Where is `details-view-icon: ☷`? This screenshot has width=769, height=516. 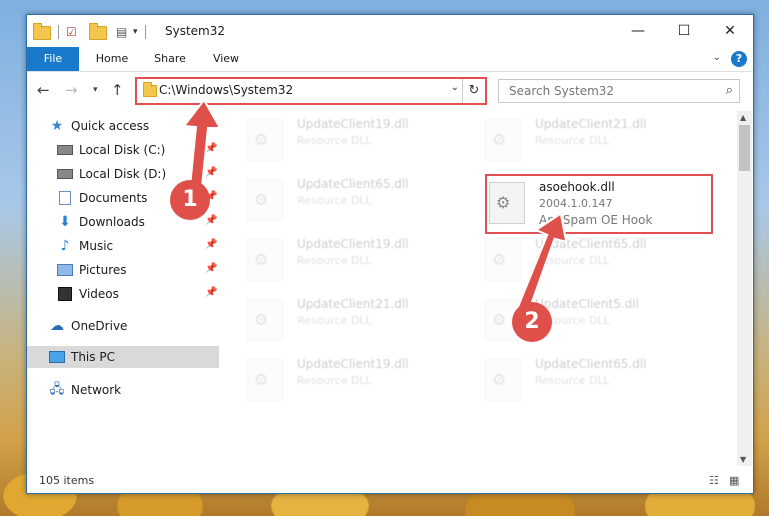 details-view-icon: ☷ is located at coordinates (716, 480).